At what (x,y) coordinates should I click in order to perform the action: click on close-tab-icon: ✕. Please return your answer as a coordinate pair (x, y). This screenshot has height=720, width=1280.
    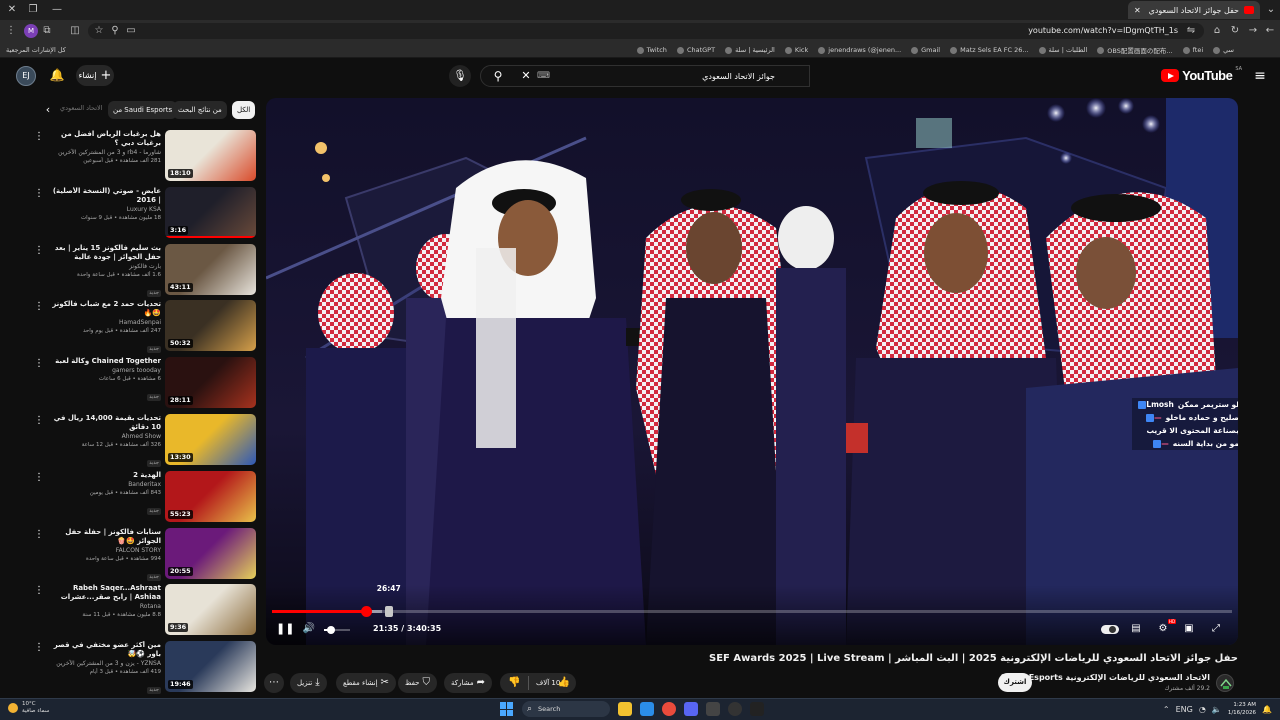
    Looking at the image, I should click on (1137, 10).